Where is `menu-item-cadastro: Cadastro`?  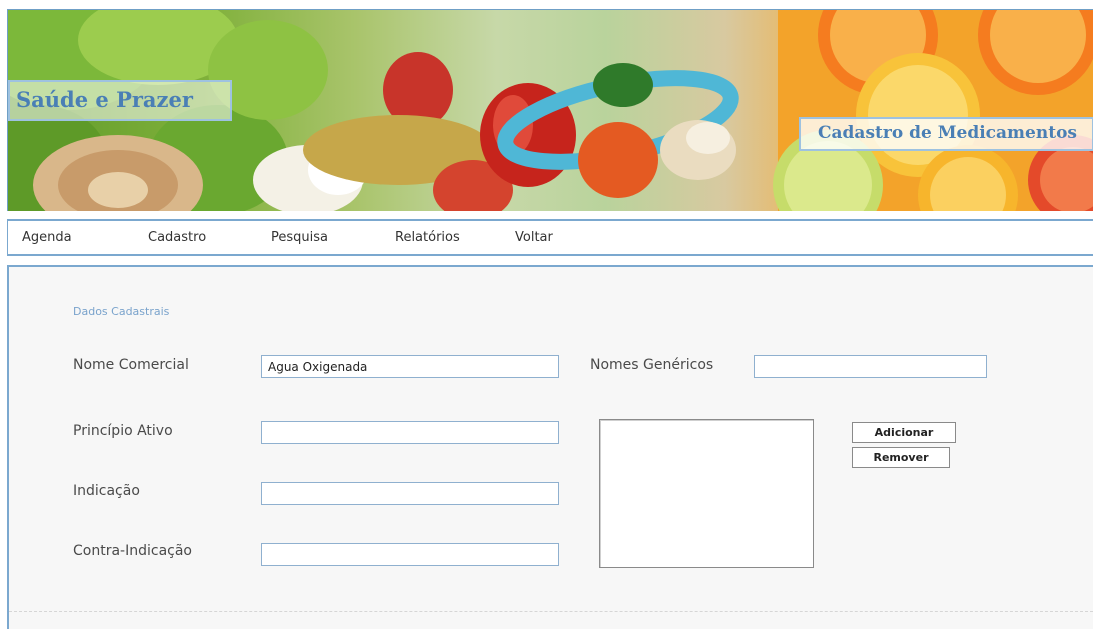
menu-item-cadastro: Cadastro is located at coordinates (177, 237).